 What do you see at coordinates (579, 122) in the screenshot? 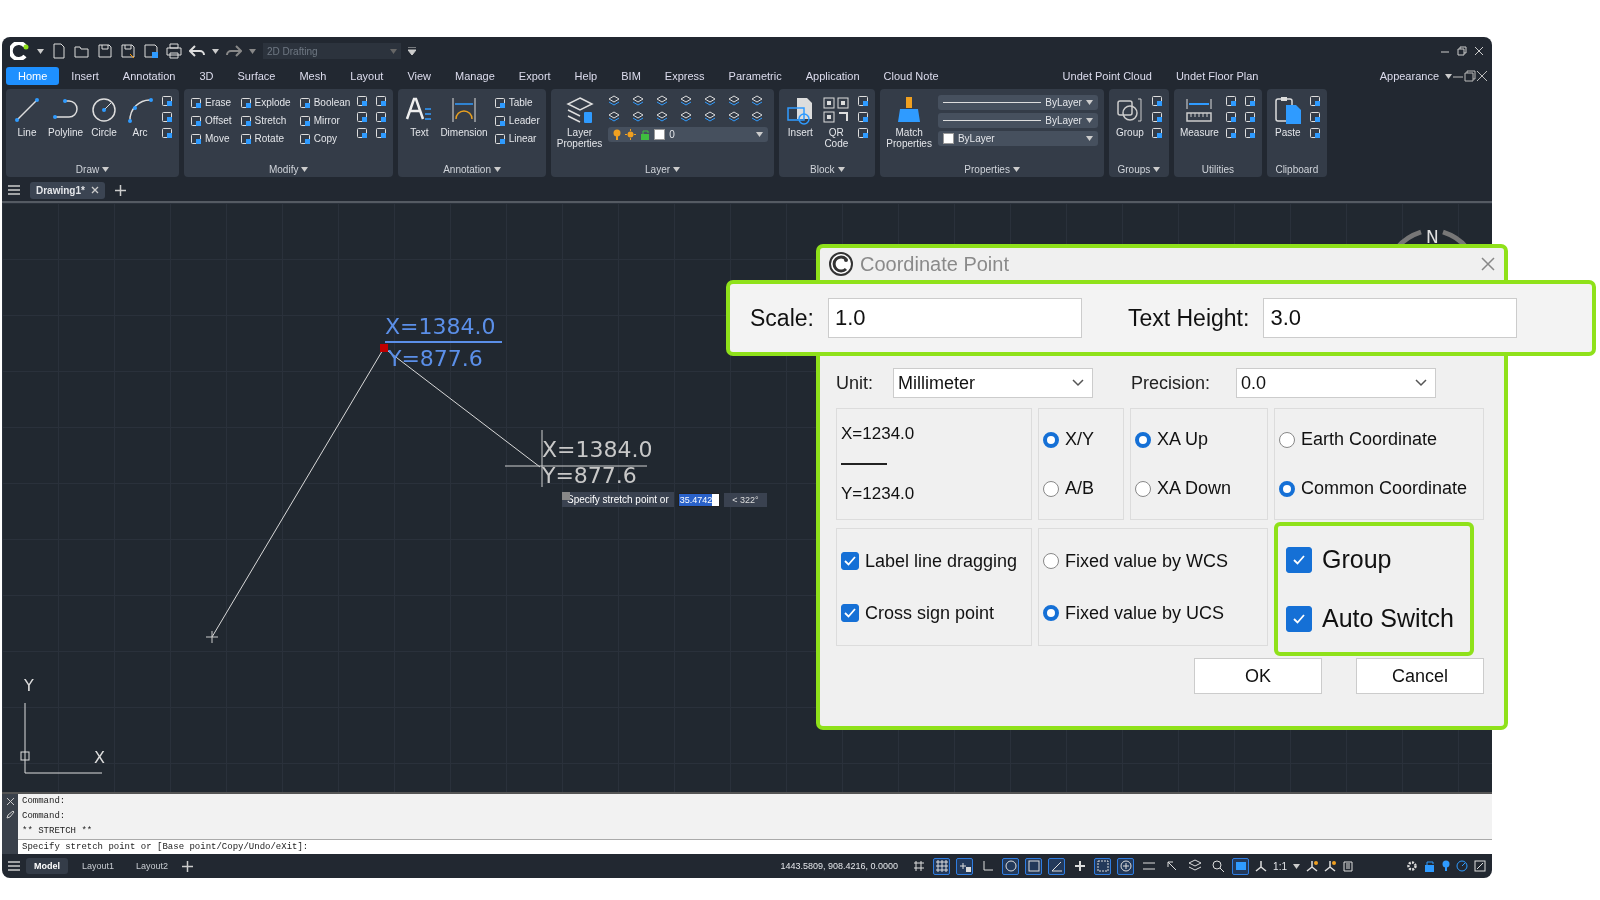
I see `tool-button: Layer Properties` at bounding box center [579, 122].